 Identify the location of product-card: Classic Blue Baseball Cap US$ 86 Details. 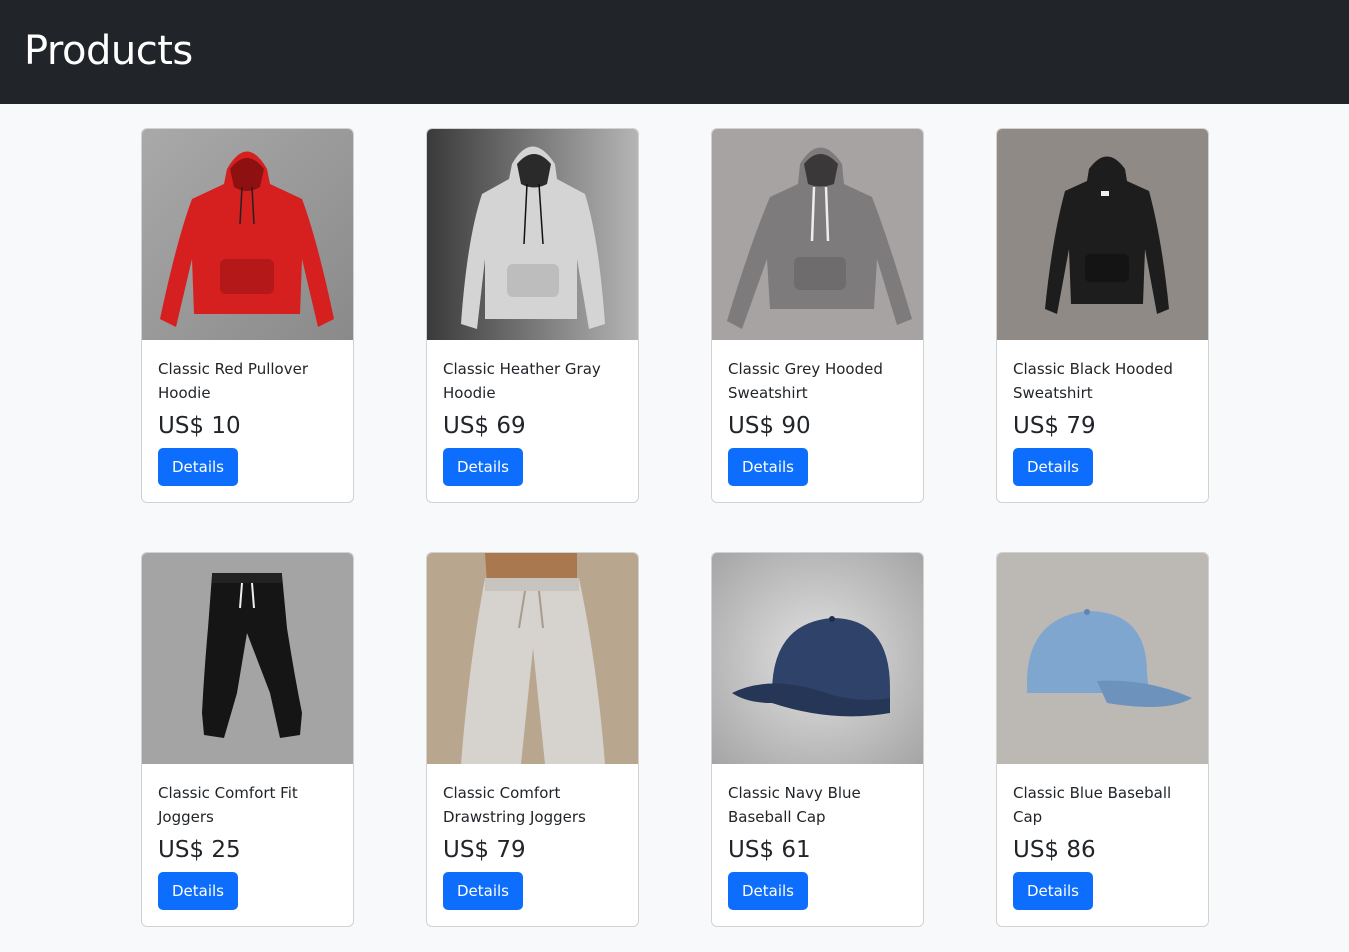
(1102, 739).